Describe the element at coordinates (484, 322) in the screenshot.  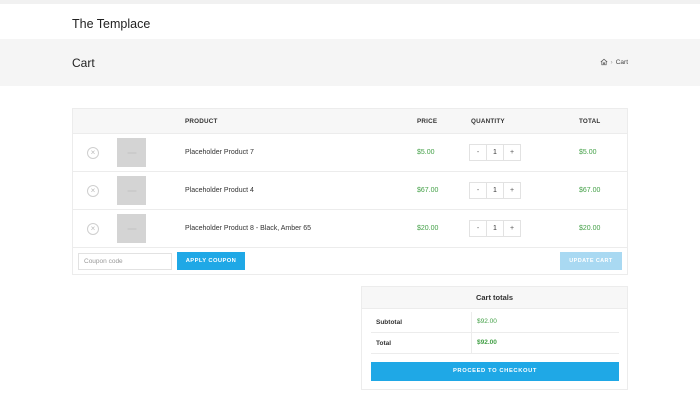
I see `subtotal-value: $92.00` at that location.